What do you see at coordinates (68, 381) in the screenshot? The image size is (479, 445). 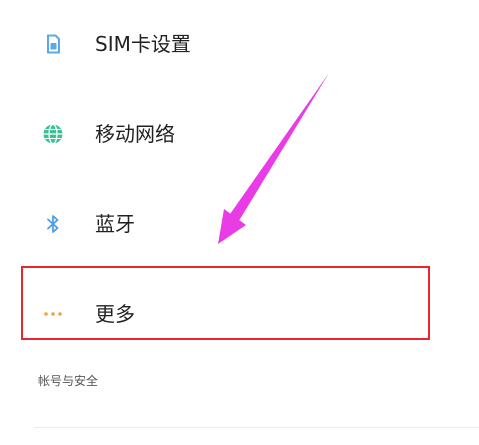 I see `section-header-account-security: 帐号与安全` at bounding box center [68, 381].